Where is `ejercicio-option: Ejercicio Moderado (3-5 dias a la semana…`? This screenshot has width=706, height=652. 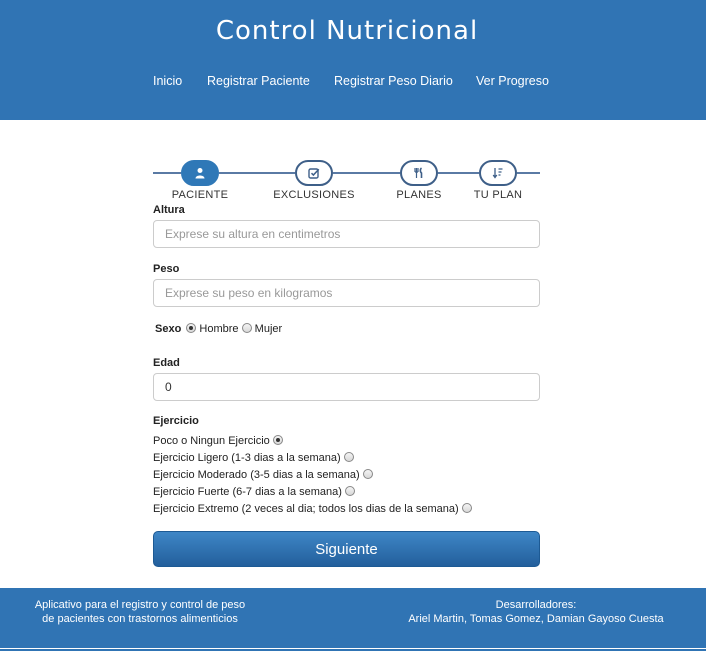 ejercicio-option: Ejercicio Moderado (3-5 dias a la semana… is located at coordinates (263, 475).